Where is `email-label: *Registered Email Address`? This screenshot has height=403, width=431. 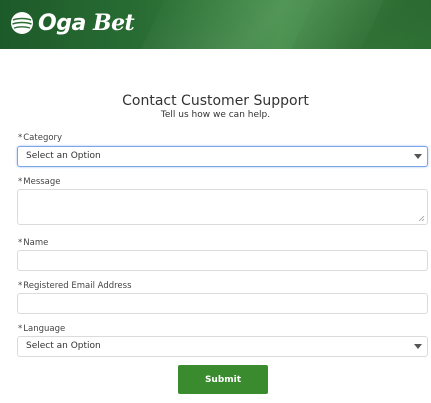 email-label: *Registered Email Address is located at coordinates (75, 286).